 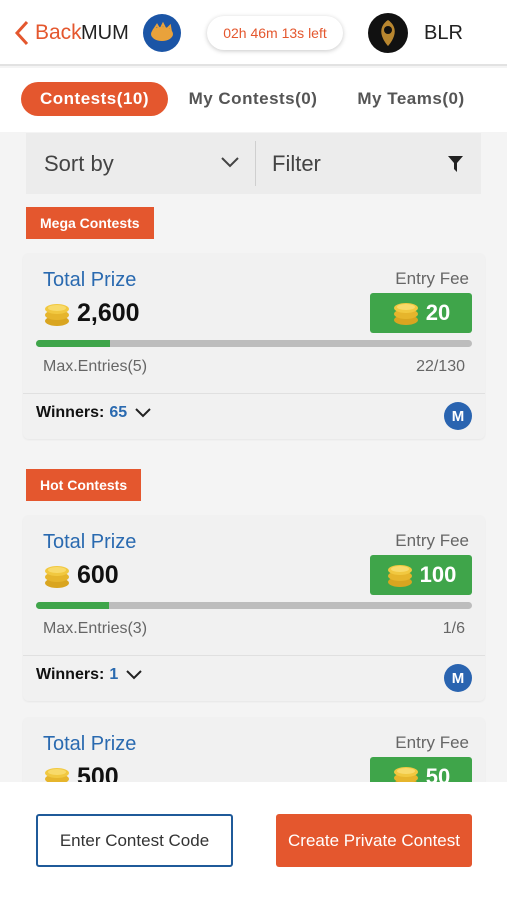 I want to click on winners-count: 65, so click(x=118, y=412).